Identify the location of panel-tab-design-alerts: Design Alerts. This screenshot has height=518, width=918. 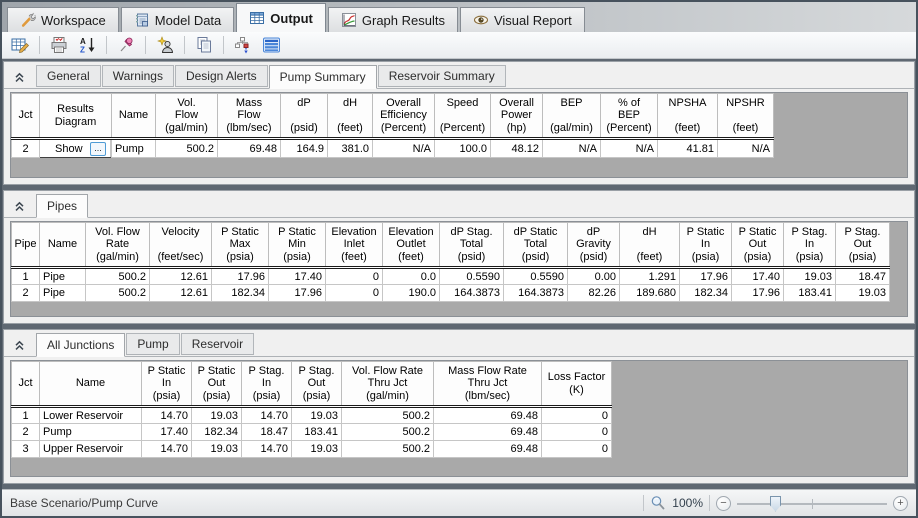
(221, 76).